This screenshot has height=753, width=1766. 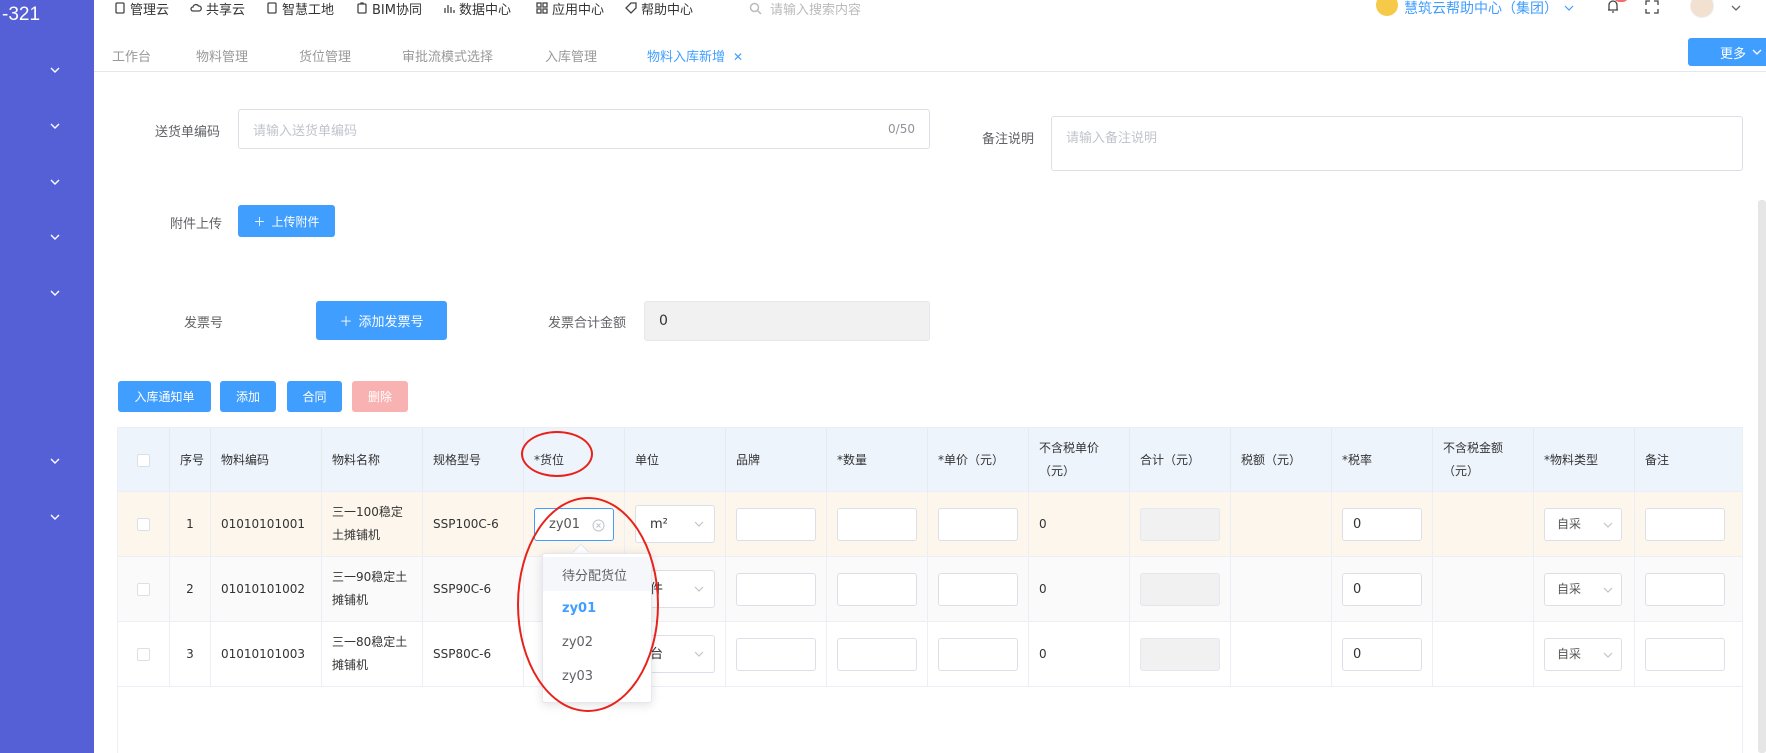 What do you see at coordinates (217, 9) in the screenshot?
I see `nav-item-share-cloud: 共享云` at bounding box center [217, 9].